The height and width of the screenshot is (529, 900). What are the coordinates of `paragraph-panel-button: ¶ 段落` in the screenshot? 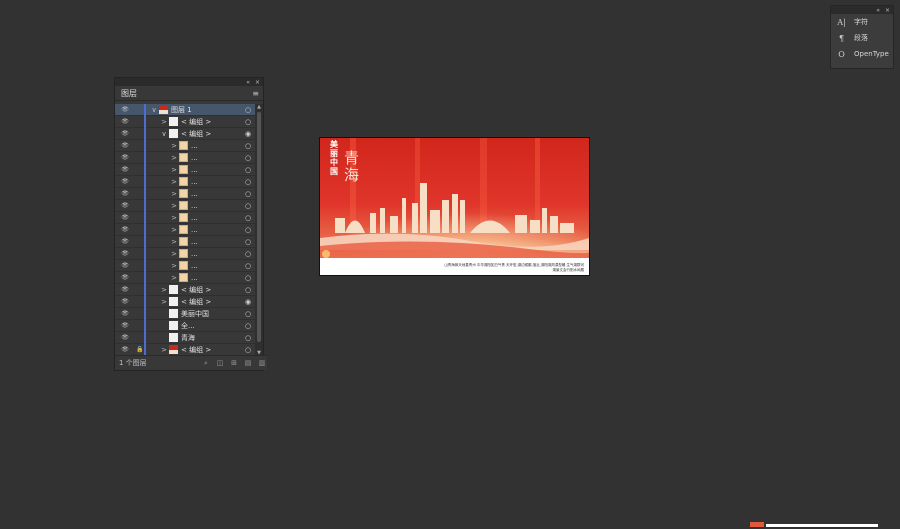 It's located at (862, 38).